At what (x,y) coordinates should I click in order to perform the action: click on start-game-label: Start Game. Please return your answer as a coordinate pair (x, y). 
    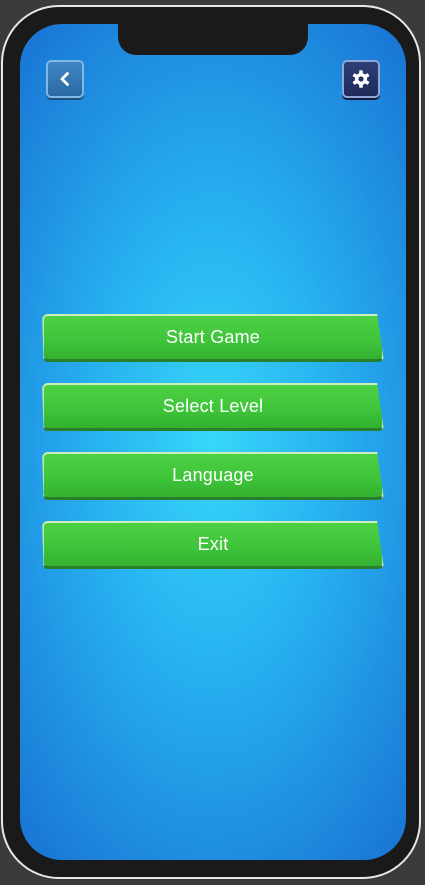
    Looking at the image, I should click on (213, 337).